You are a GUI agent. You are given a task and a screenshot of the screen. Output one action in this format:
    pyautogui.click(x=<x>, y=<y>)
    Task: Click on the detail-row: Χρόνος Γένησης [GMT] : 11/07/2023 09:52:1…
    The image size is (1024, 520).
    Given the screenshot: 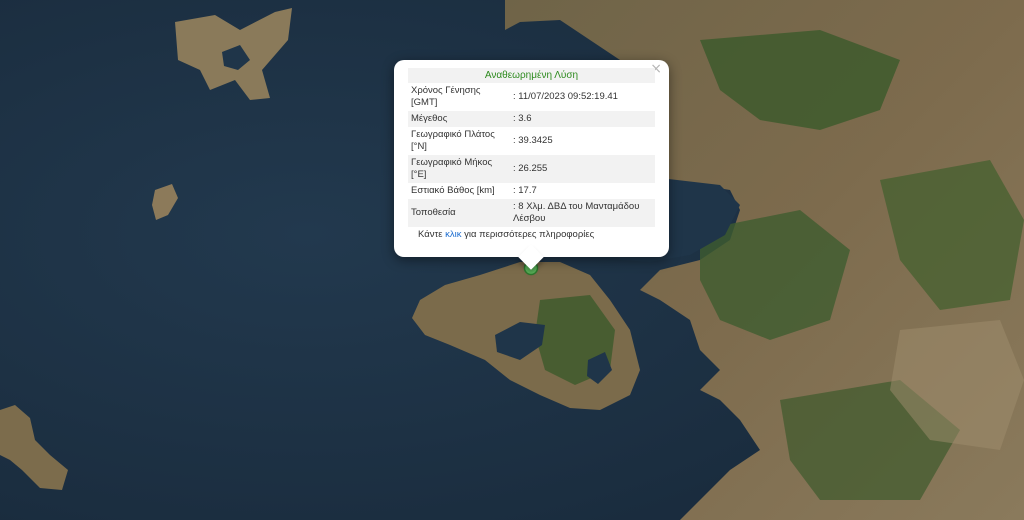 What is the action you would take?
    pyautogui.click(x=531, y=97)
    